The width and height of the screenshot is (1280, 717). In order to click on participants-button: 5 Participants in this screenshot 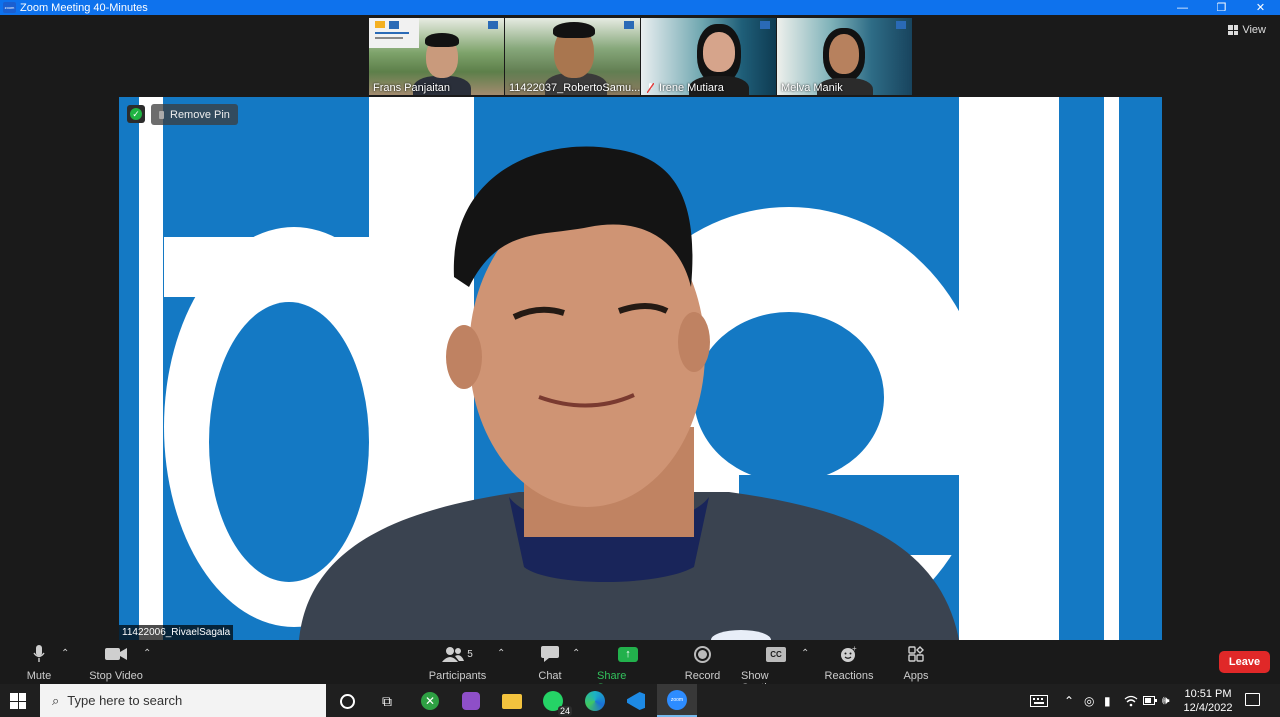, I will do `click(457, 663)`.